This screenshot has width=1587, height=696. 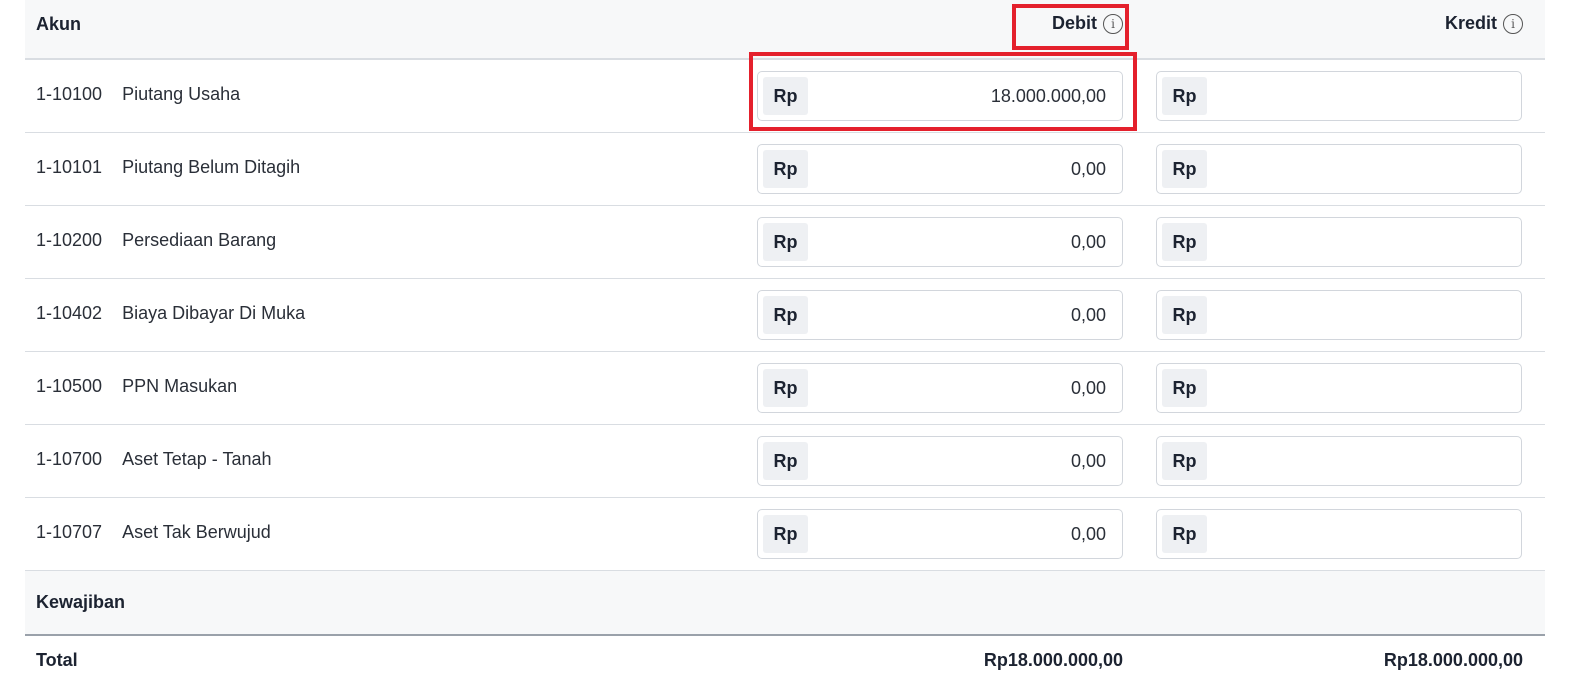 I want to click on account-cell: 1-10707 Aset Tak Berwujud, so click(x=153, y=532).